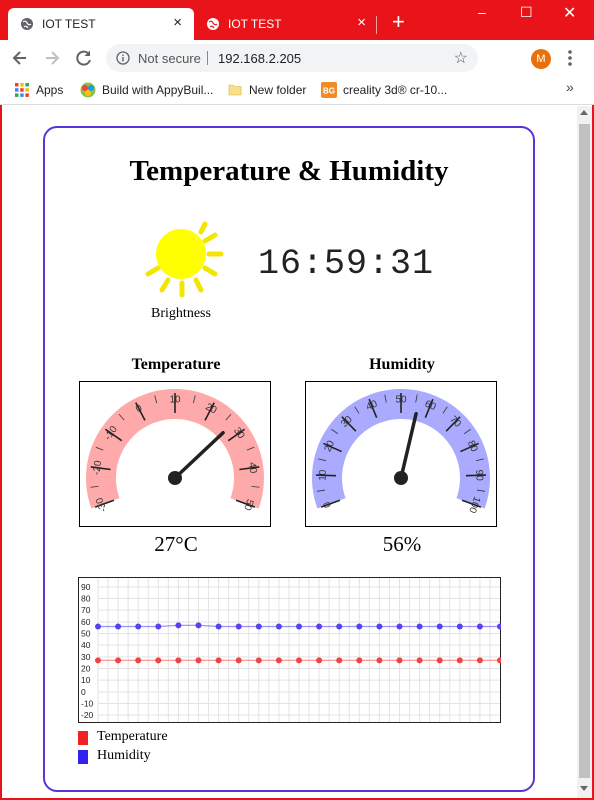  I want to click on bookmark-label: Apps, so click(50, 90).